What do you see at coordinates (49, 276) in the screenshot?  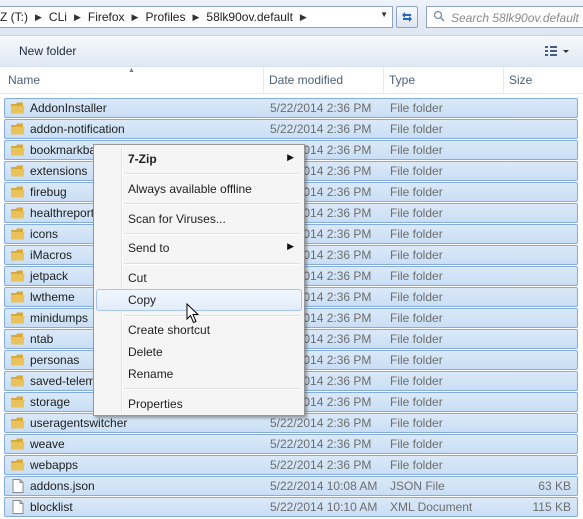 I see `file-name: jetpack` at bounding box center [49, 276].